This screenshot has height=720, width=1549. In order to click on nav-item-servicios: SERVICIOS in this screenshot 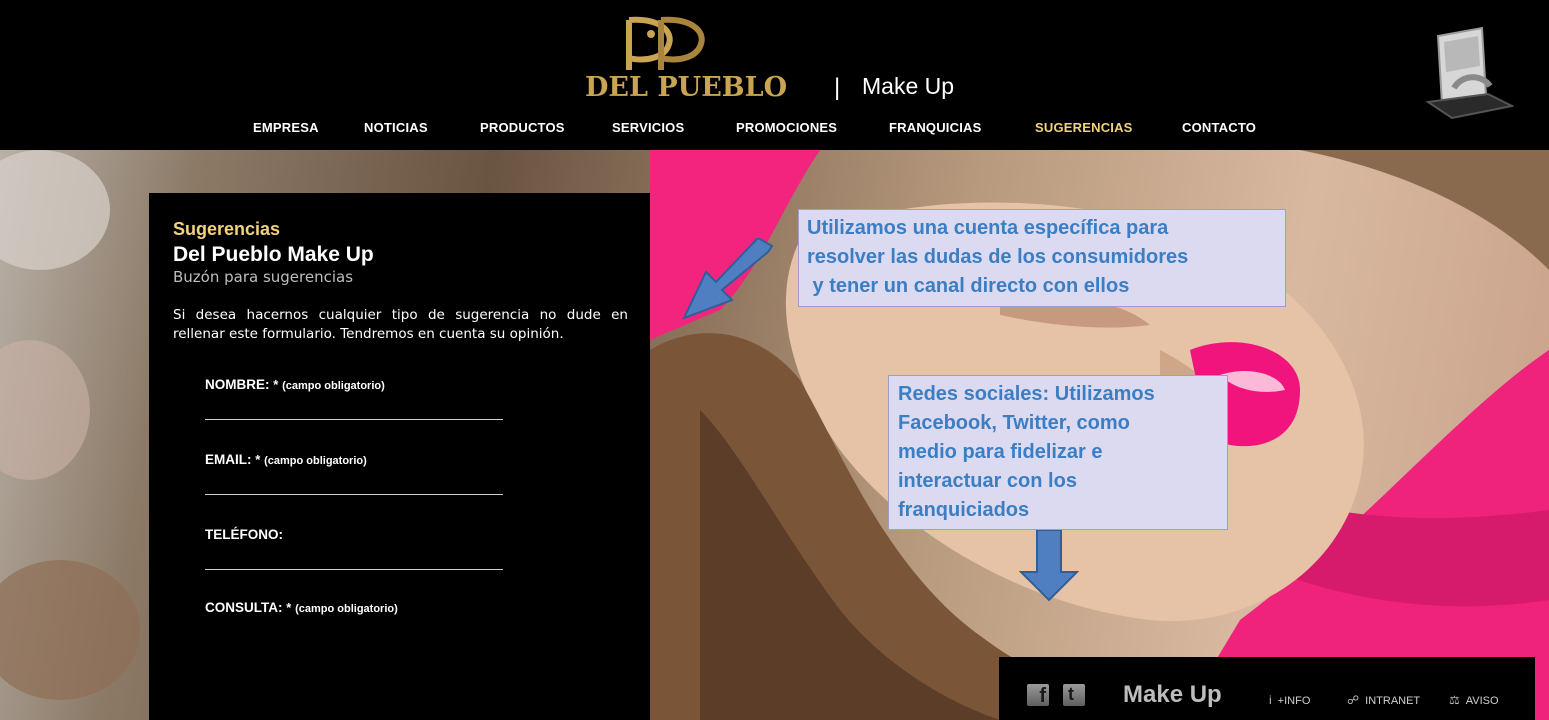, I will do `click(648, 127)`.